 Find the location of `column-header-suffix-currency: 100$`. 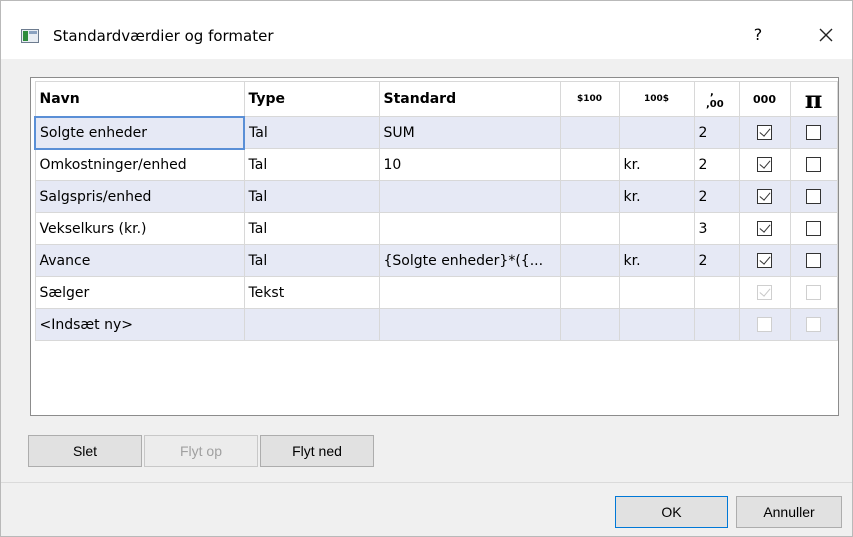

column-header-suffix-currency: 100$ is located at coordinates (656, 99).